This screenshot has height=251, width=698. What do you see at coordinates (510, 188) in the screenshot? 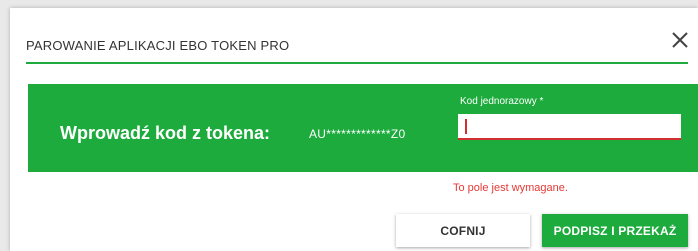
I see `validation-error: To pole jest wymagane.` at bounding box center [510, 188].